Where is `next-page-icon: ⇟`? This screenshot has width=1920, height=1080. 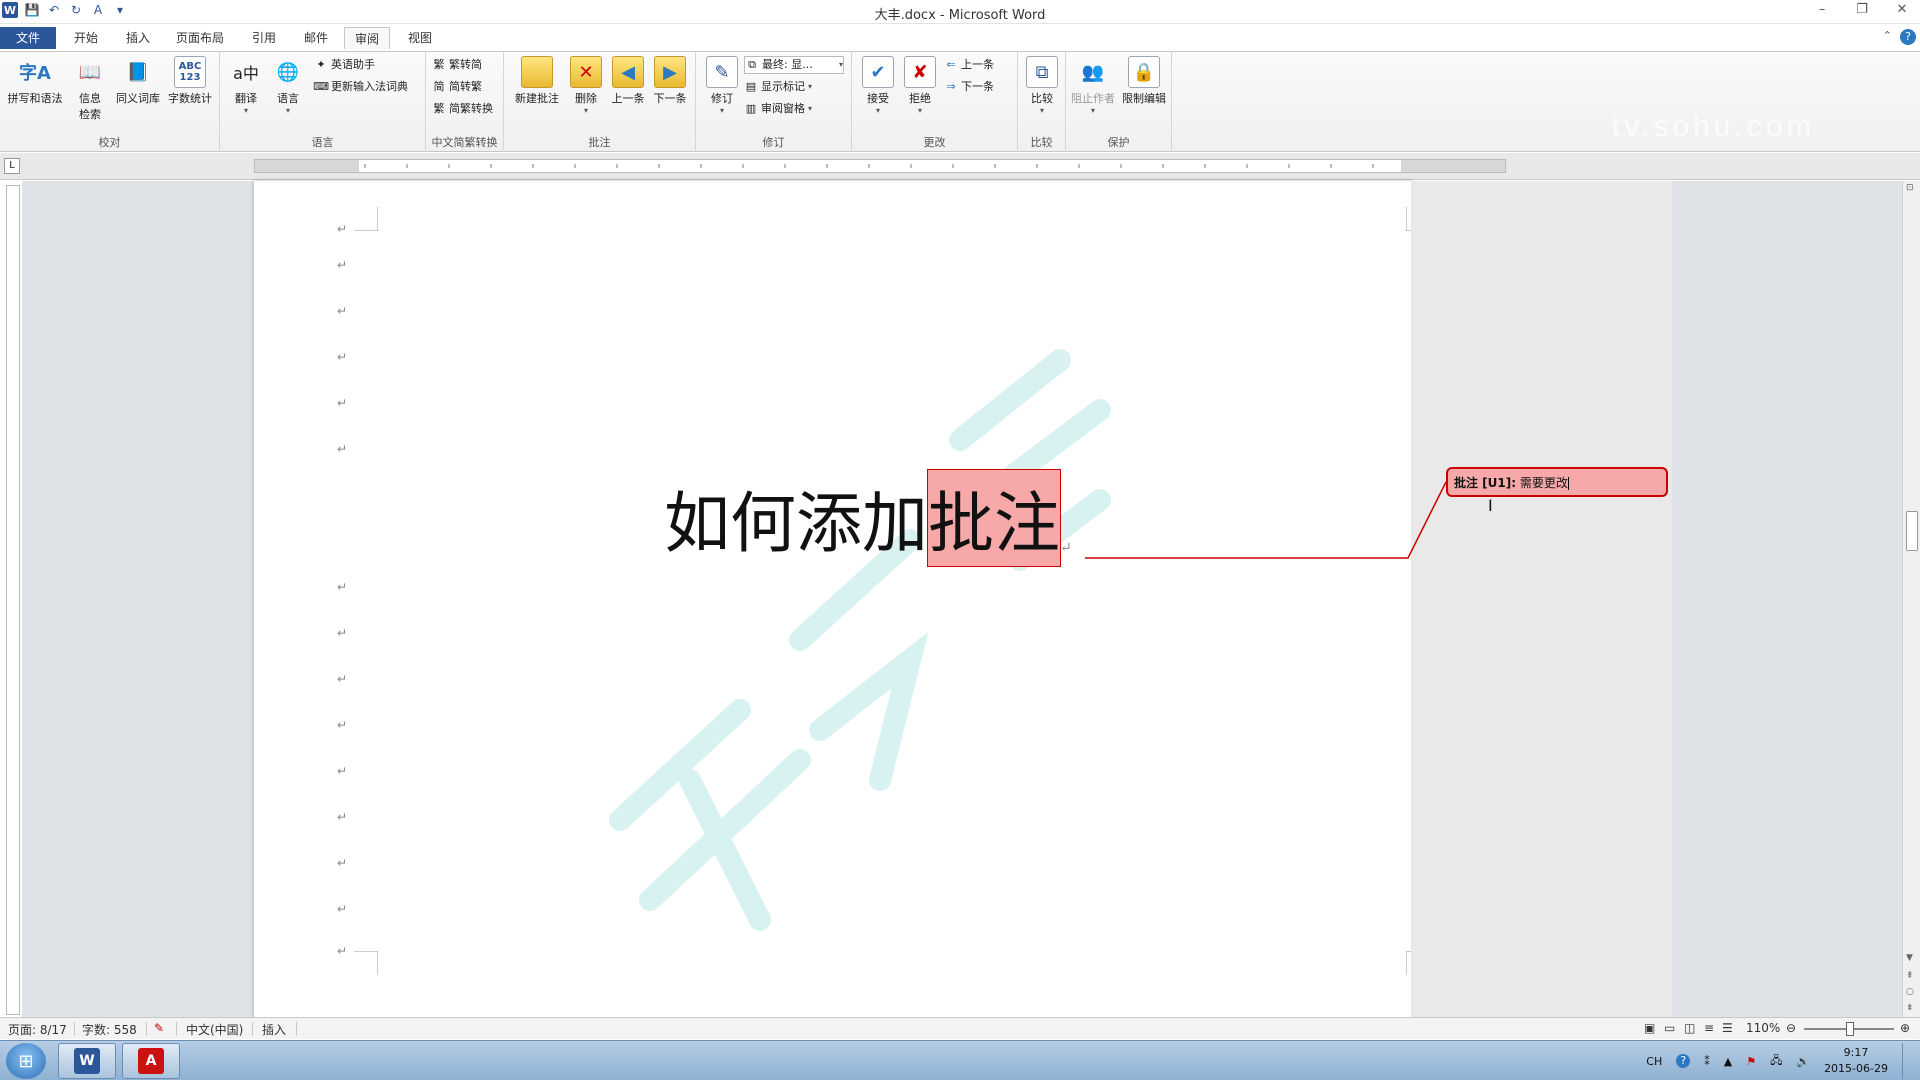
next-page-icon: ⇟ is located at coordinates (1910, 1008).